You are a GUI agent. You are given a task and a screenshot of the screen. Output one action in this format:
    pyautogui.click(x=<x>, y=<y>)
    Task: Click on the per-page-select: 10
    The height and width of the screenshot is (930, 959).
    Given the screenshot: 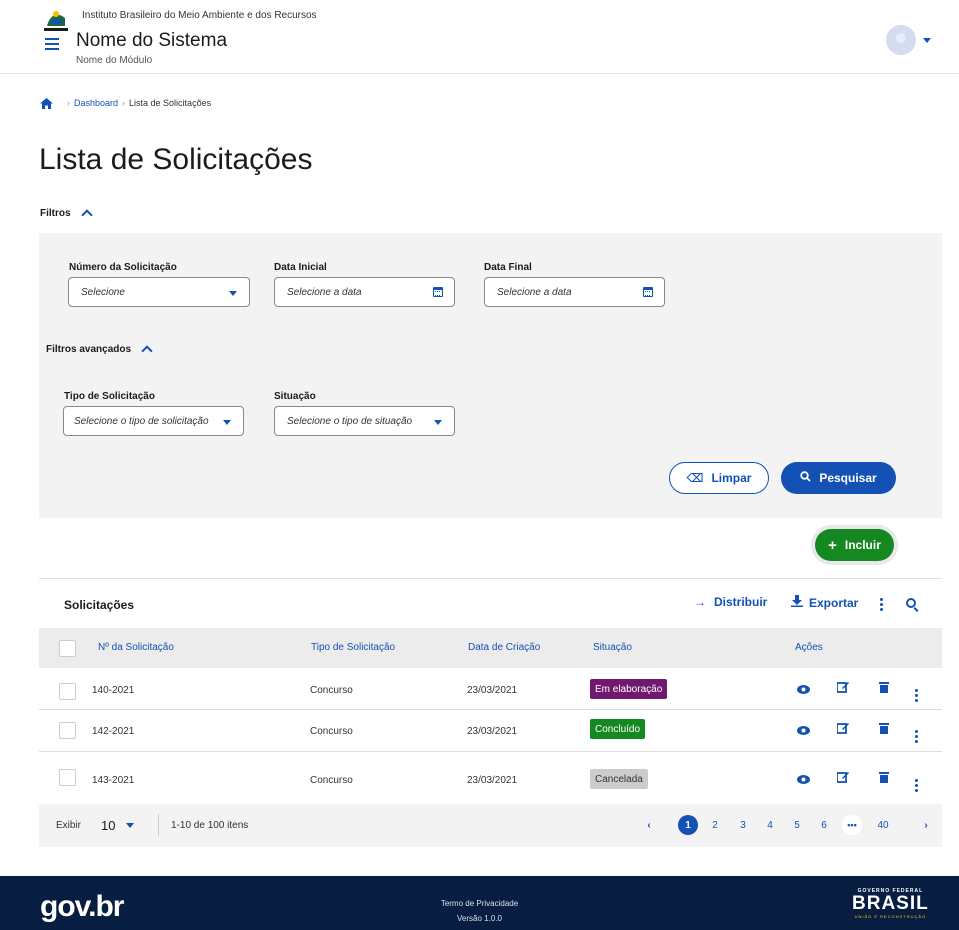 What is the action you would take?
    pyautogui.click(x=119, y=825)
    